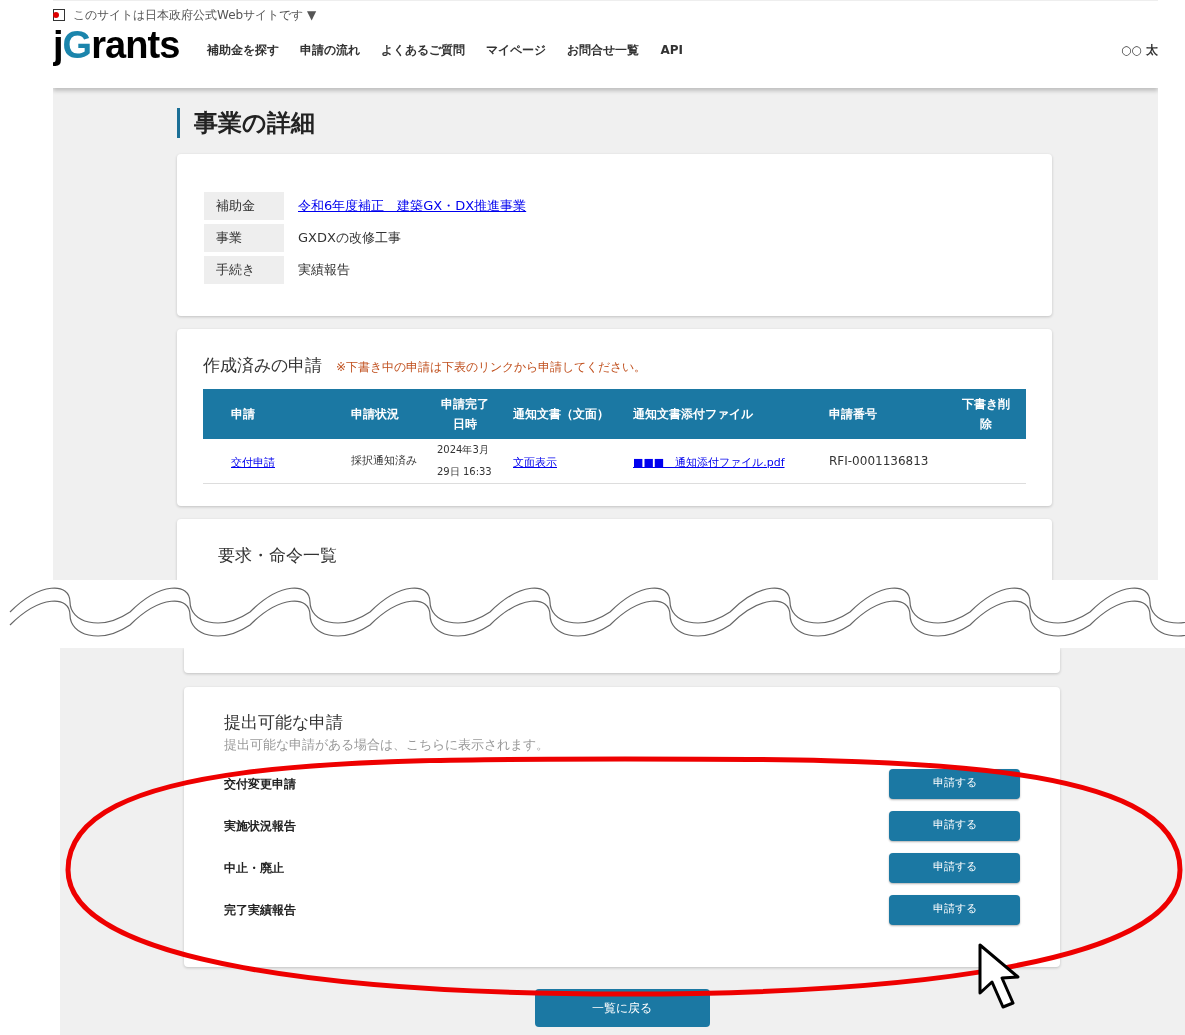  Describe the element at coordinates (387, 745) in the screenshot. I see `description-text: 提出可能な申請がある場合は、こちらに表示されます。` at that location.